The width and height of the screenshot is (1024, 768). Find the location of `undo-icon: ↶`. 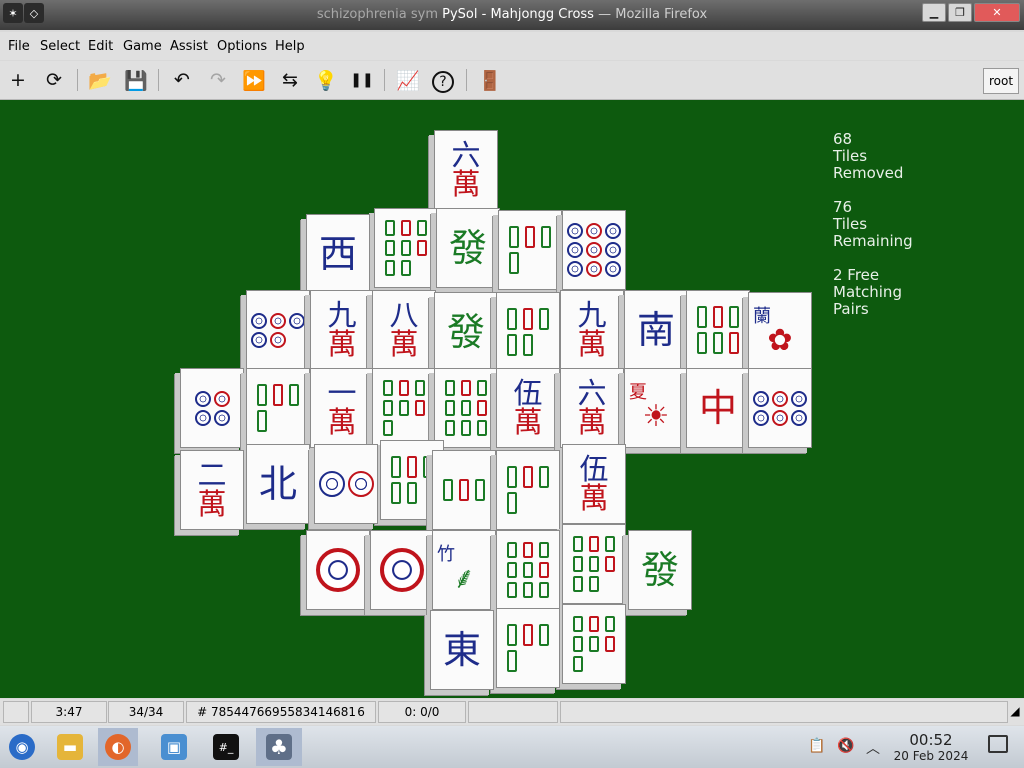

undo-icon: ↶ is located at coordinates (182, 80).